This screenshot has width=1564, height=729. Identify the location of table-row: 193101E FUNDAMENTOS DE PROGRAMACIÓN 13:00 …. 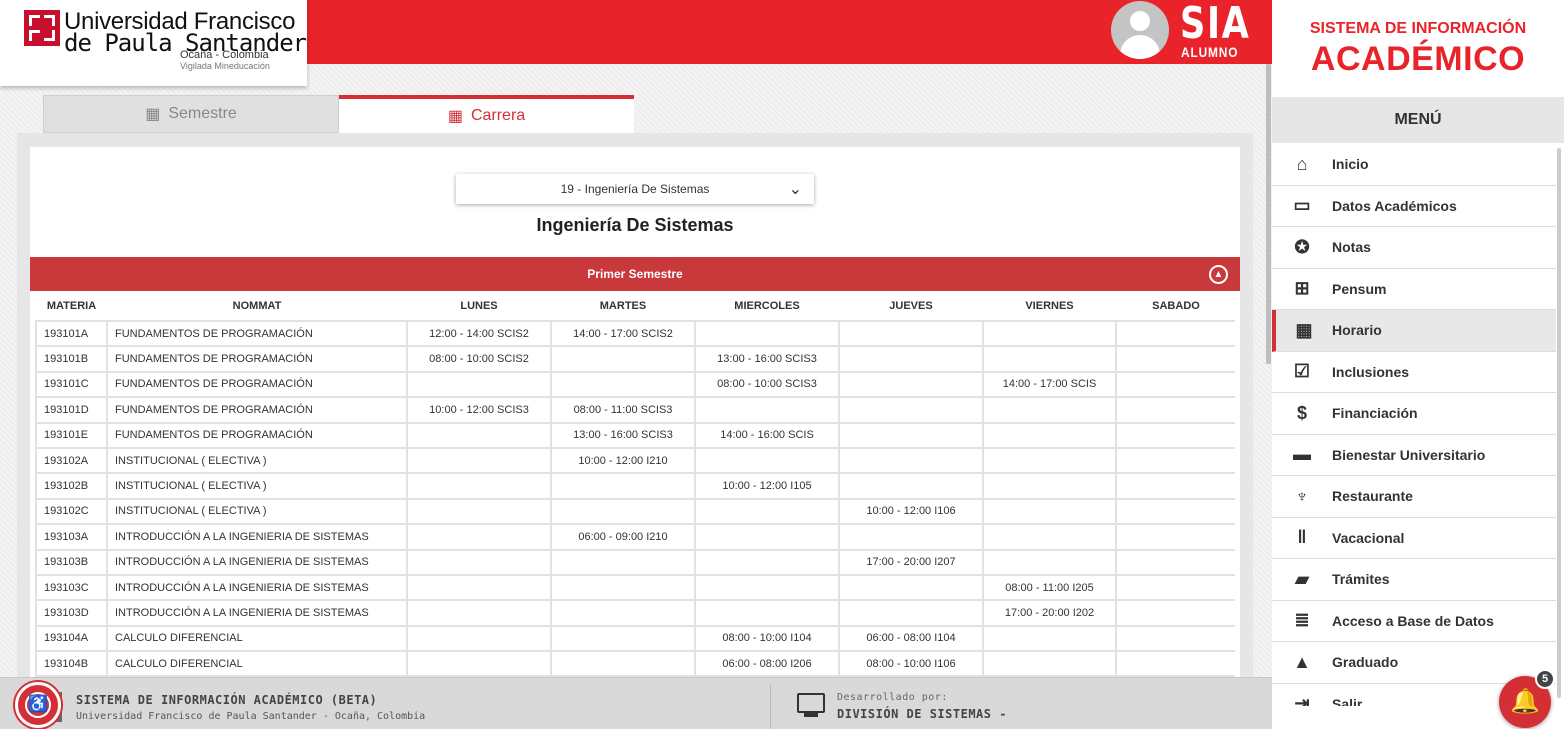
(635, 435).